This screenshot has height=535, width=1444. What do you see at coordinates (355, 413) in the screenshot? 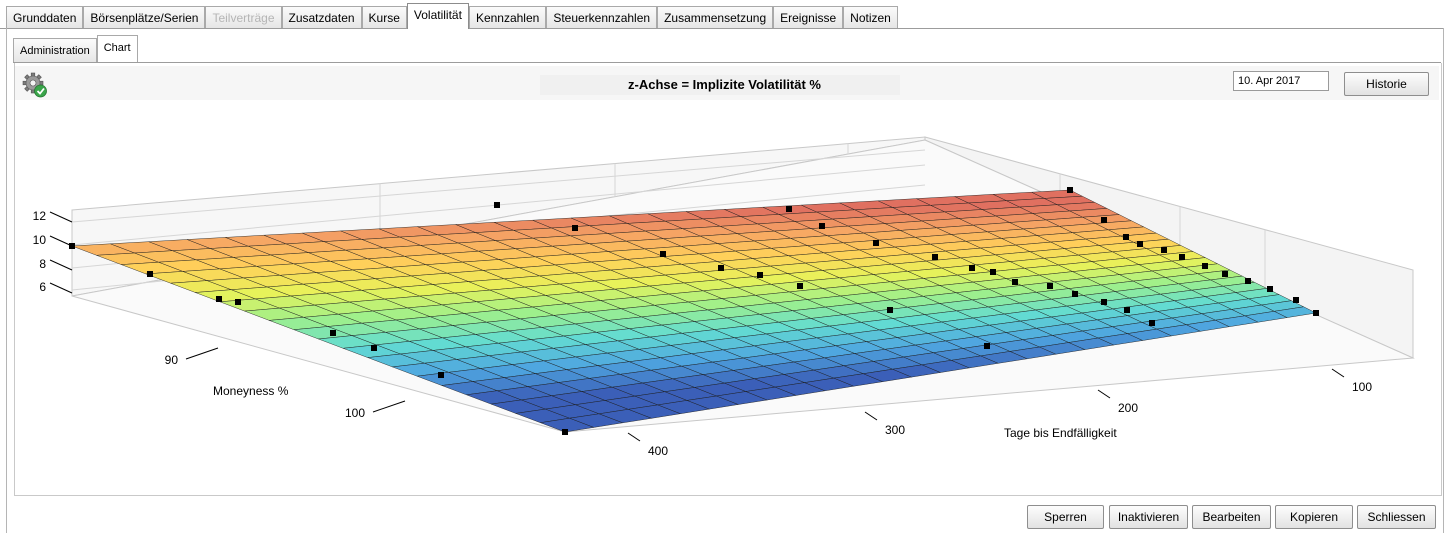
I see `x-tick-label: 100` at bounding box center [355, 413].